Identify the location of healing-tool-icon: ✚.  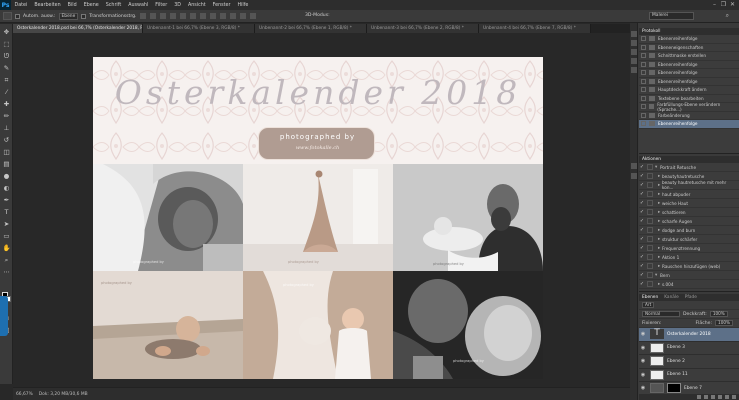
(6, 104).